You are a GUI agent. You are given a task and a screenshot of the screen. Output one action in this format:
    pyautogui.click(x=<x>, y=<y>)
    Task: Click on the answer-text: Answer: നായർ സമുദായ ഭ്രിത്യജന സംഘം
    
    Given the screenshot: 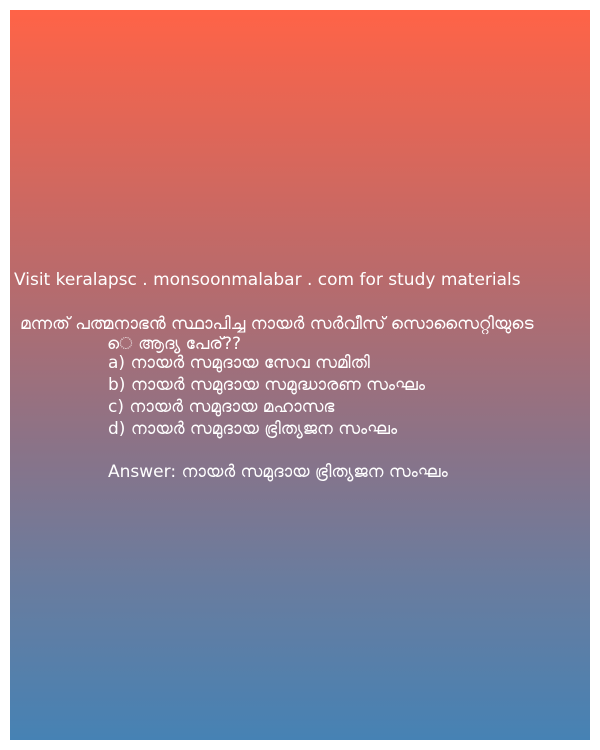 What is the action you would take?
    pyautogui.click(x=278, y=472)
    